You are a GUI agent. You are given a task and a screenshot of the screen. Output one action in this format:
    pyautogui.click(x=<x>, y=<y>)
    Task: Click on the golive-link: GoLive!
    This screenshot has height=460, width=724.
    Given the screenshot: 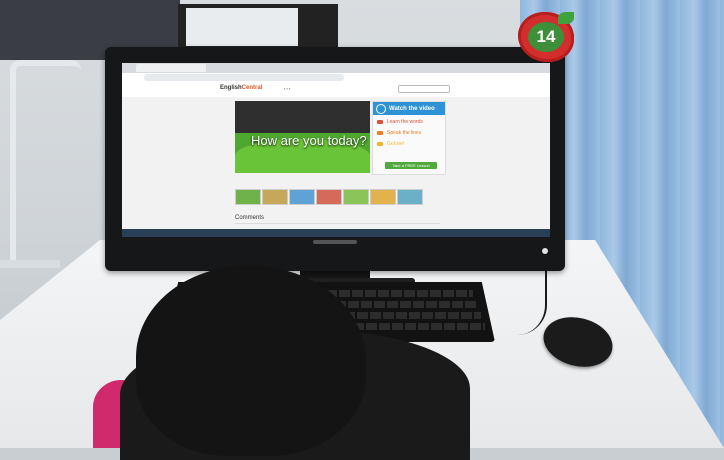 What is the action you would take?
    pyautogui.click(x=395, y=144)
    